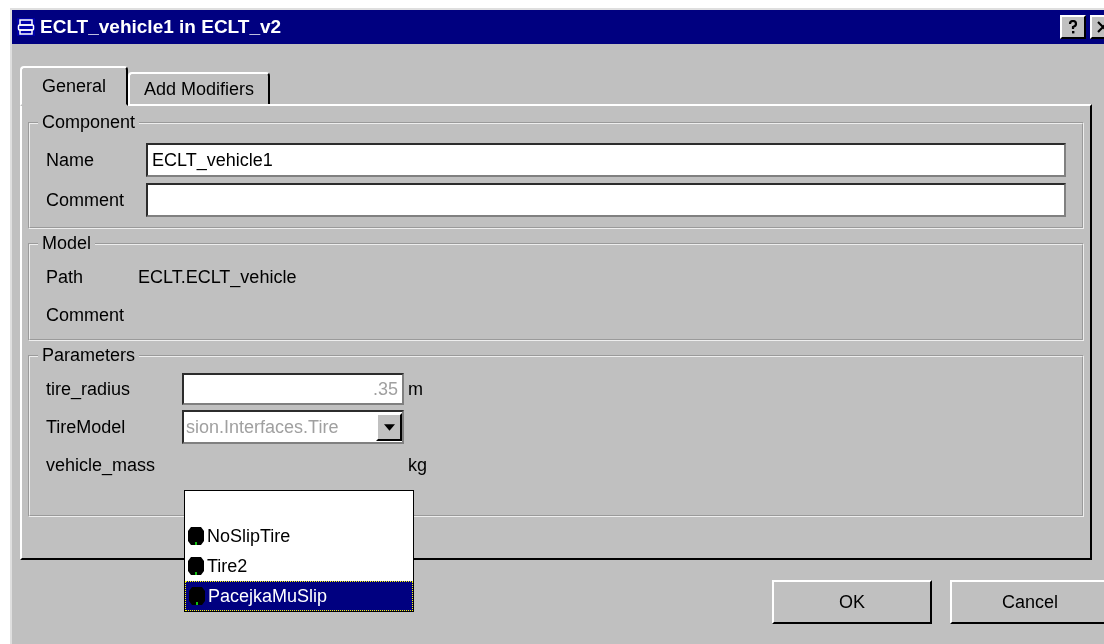 This screenshot has width=1104, height=644. What do you see at coordinates (299, 596) in the screenshot?
I see `dropdown-item: PacejkaMuSlip` at bounding box center [299, 596].